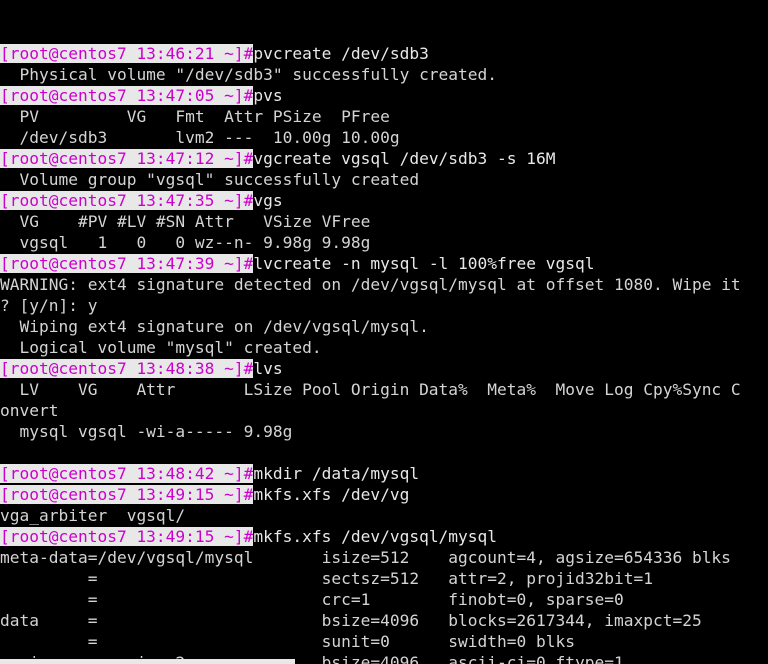 This screenshot has height=664, width=768. What do you see at coordinates (185, 242) in the screenshot?
I see `output-text: vgsql 1 0 0 wz--n- 9.98g 9.98g` at bounding box center [185, 242].